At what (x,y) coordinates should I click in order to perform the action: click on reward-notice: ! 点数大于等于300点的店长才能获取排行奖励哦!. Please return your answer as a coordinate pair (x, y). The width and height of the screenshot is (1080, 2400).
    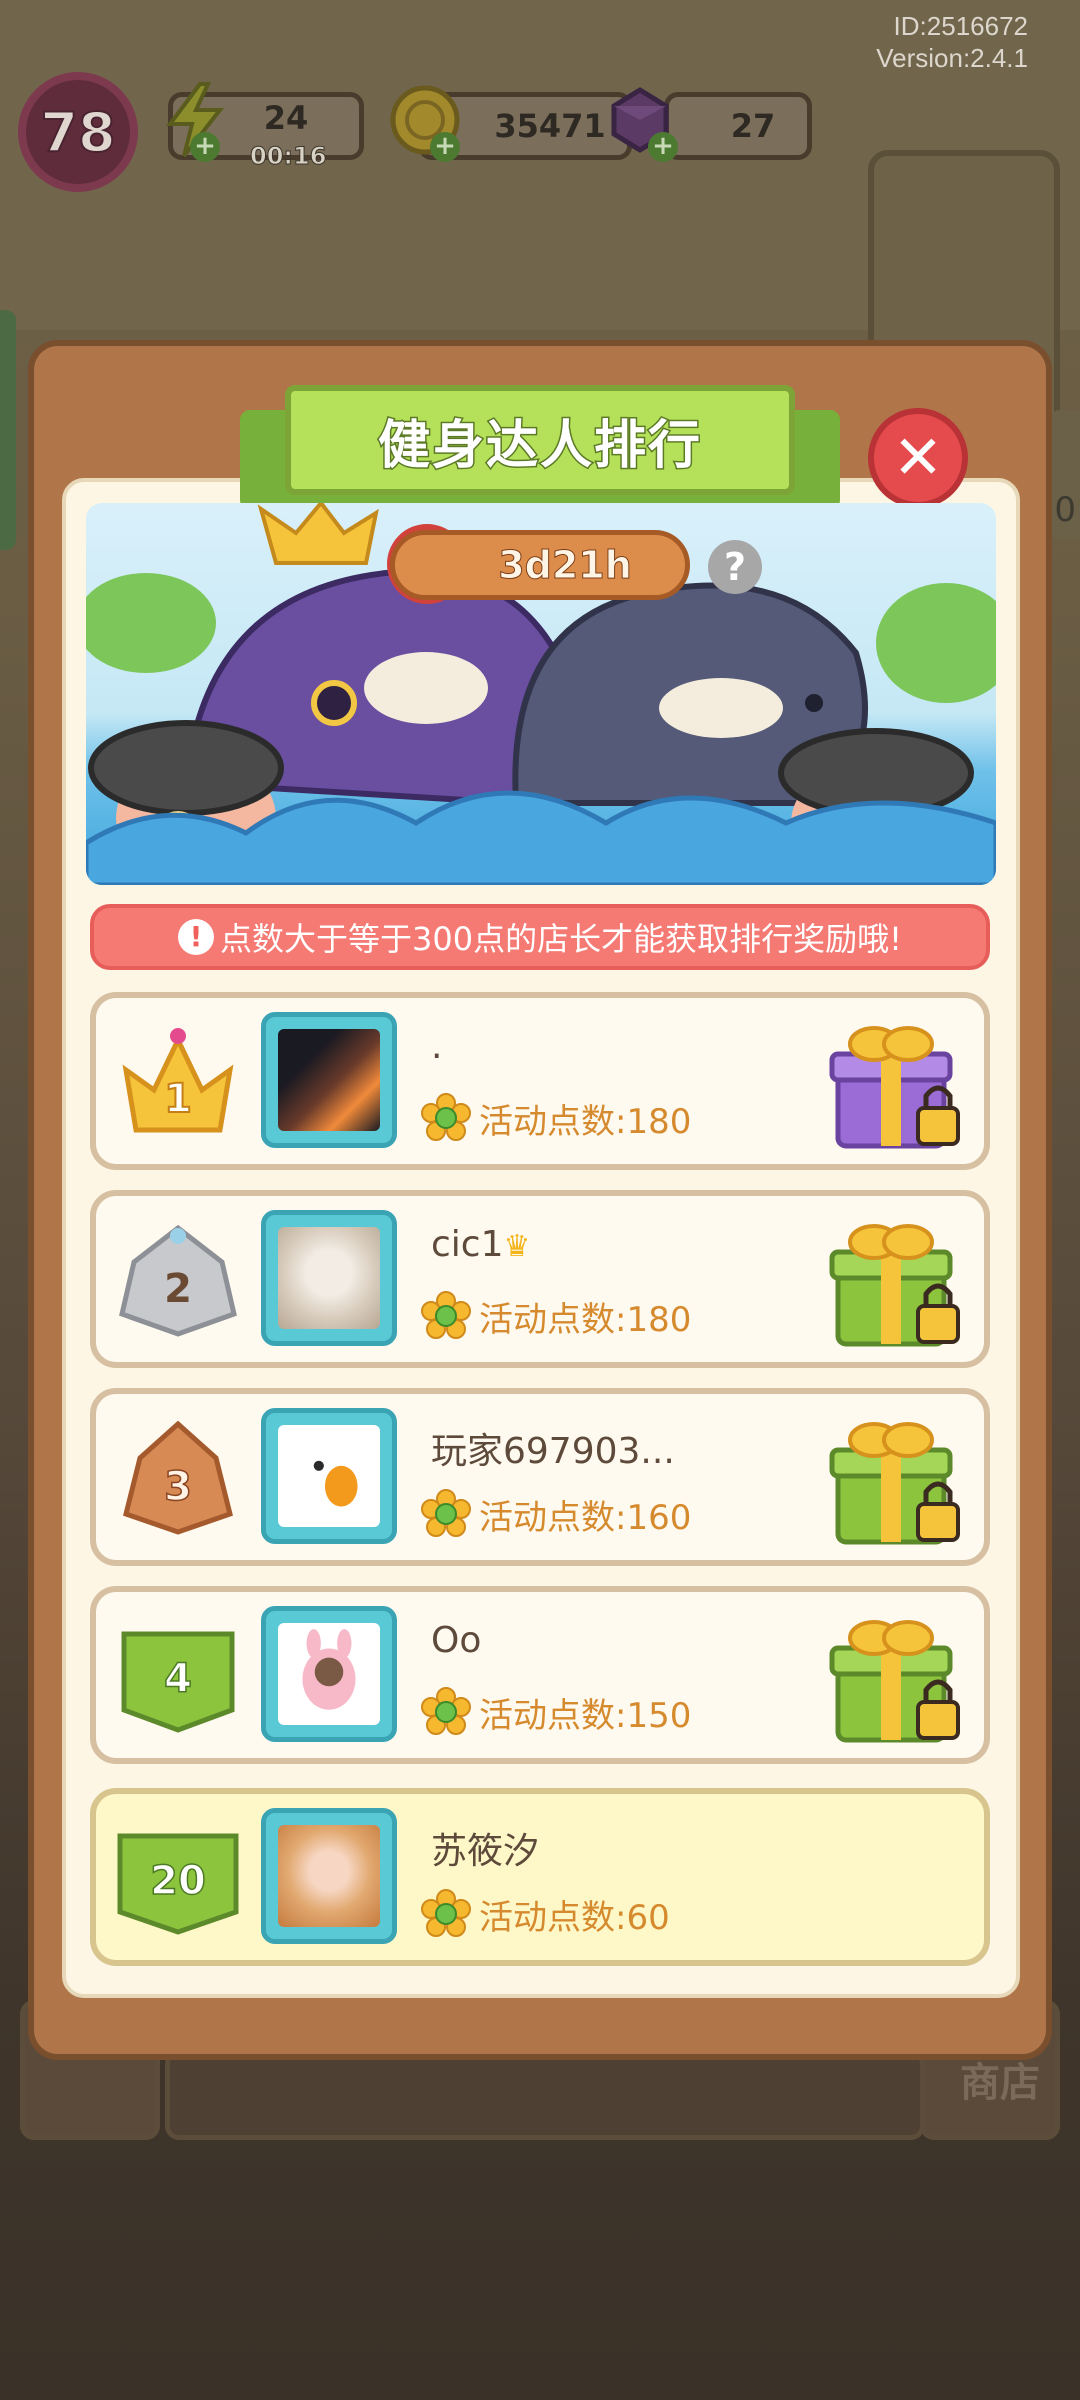
    Looking at the image, I should click on (540, 937).